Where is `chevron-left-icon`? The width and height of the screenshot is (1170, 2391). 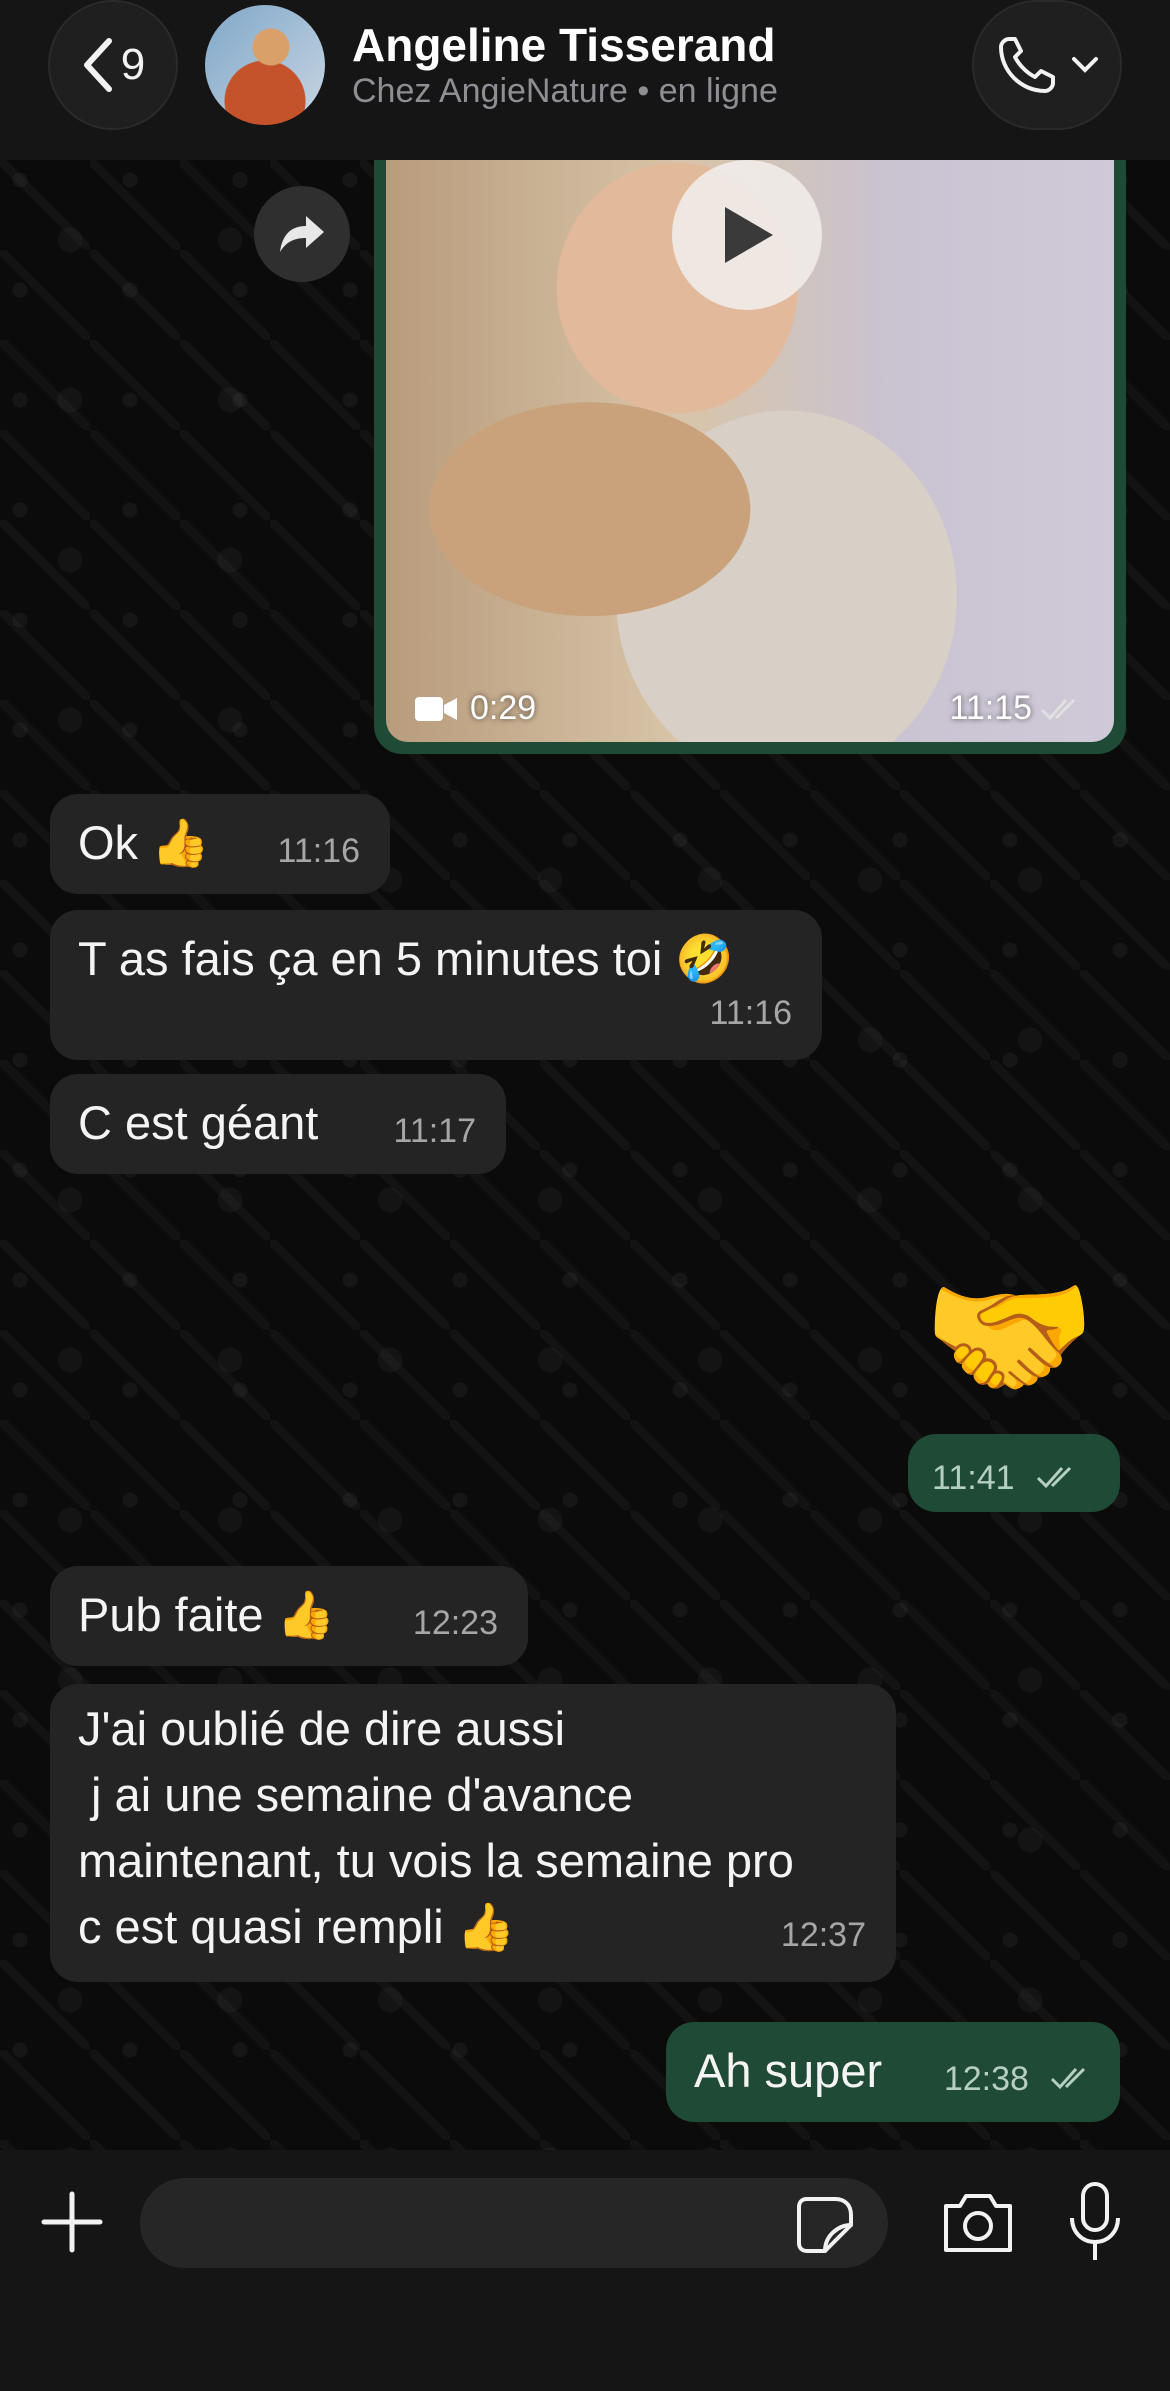 chevron-left-icon is located at coordinates (97, 65).